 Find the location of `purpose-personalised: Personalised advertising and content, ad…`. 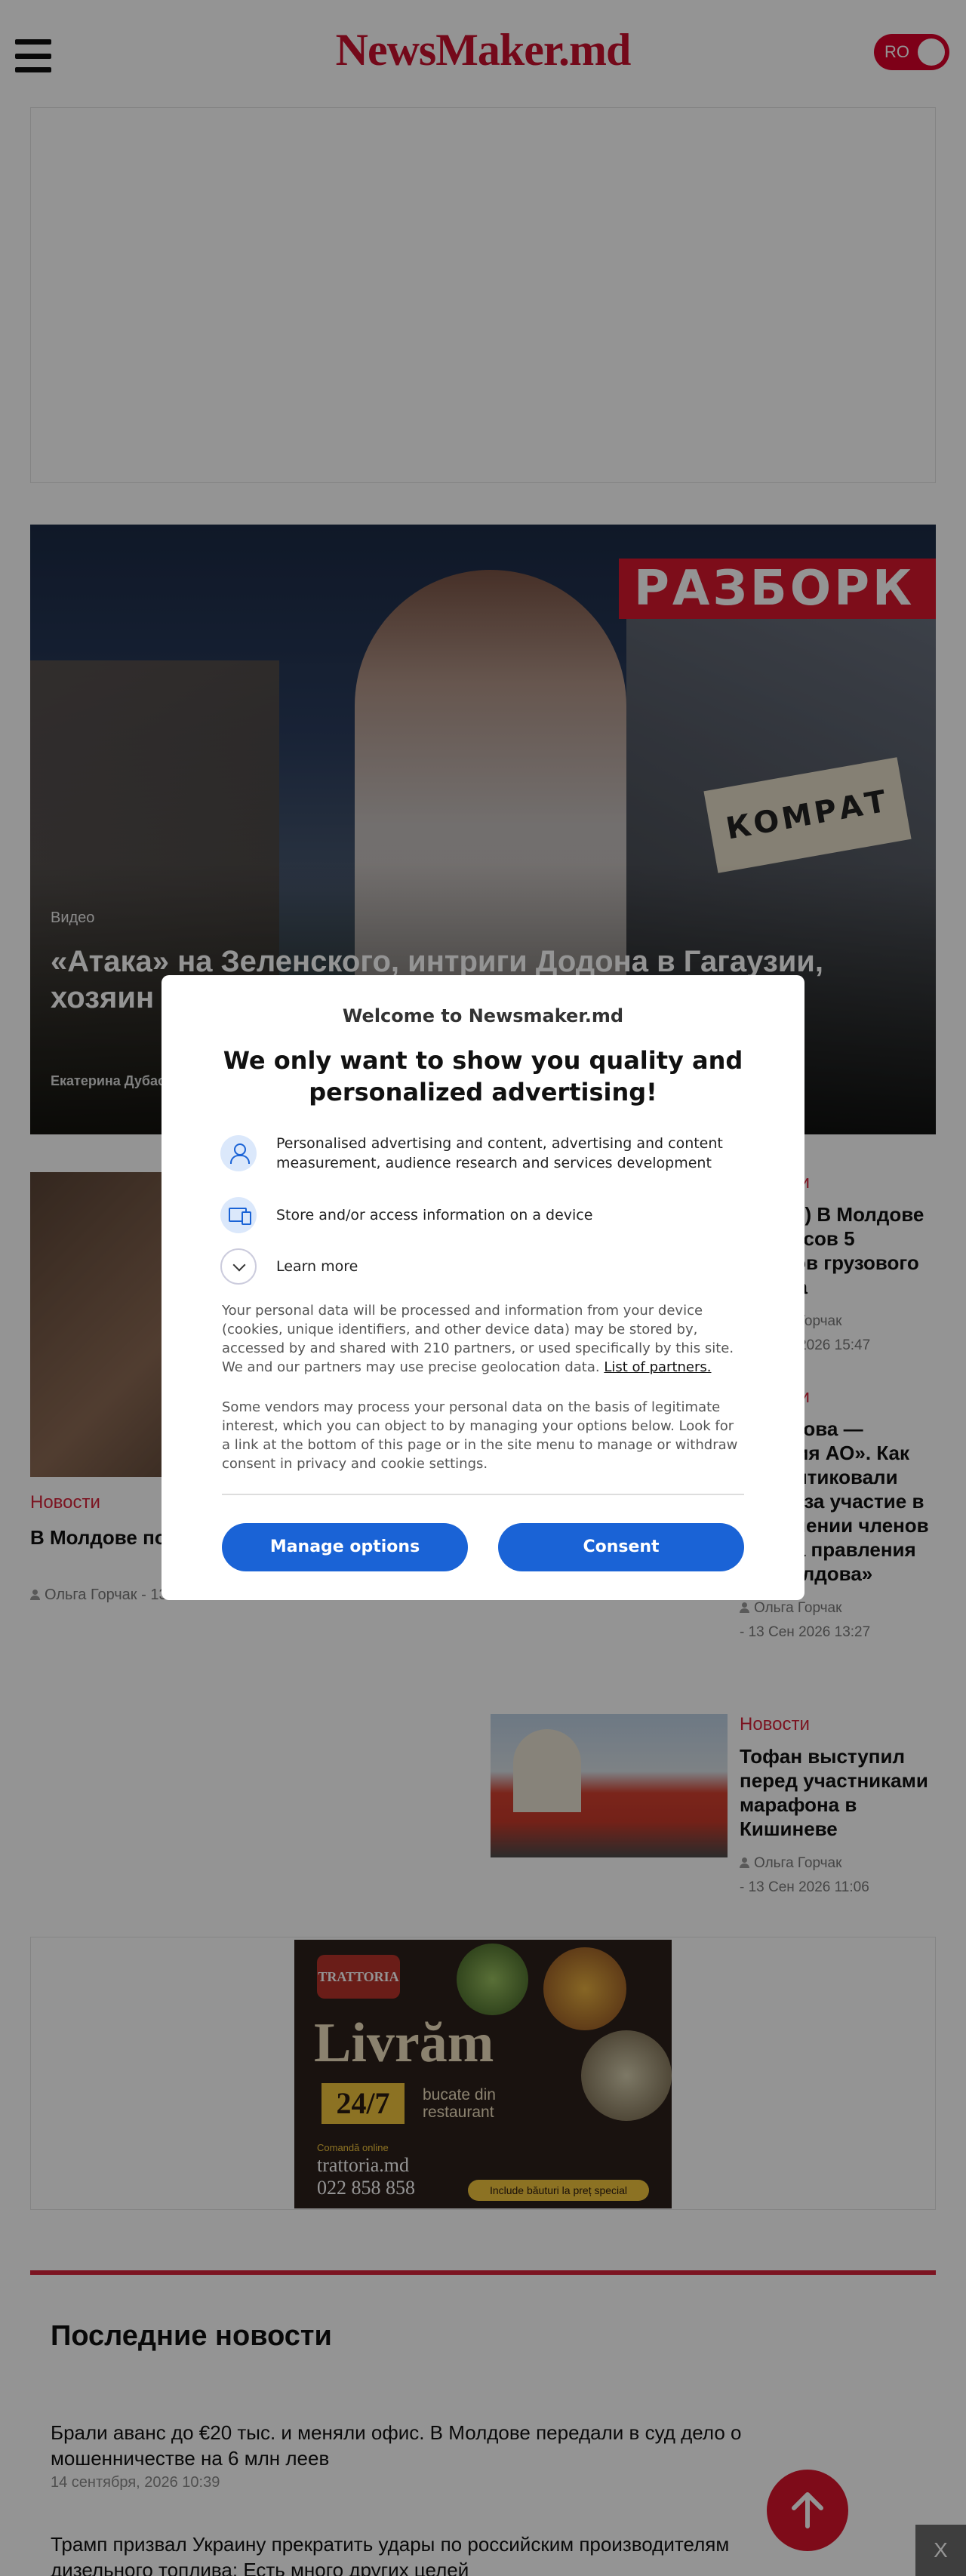

purpose-personalised: Personalised advertising and content, ad… is located at coordinates (484, 1153).